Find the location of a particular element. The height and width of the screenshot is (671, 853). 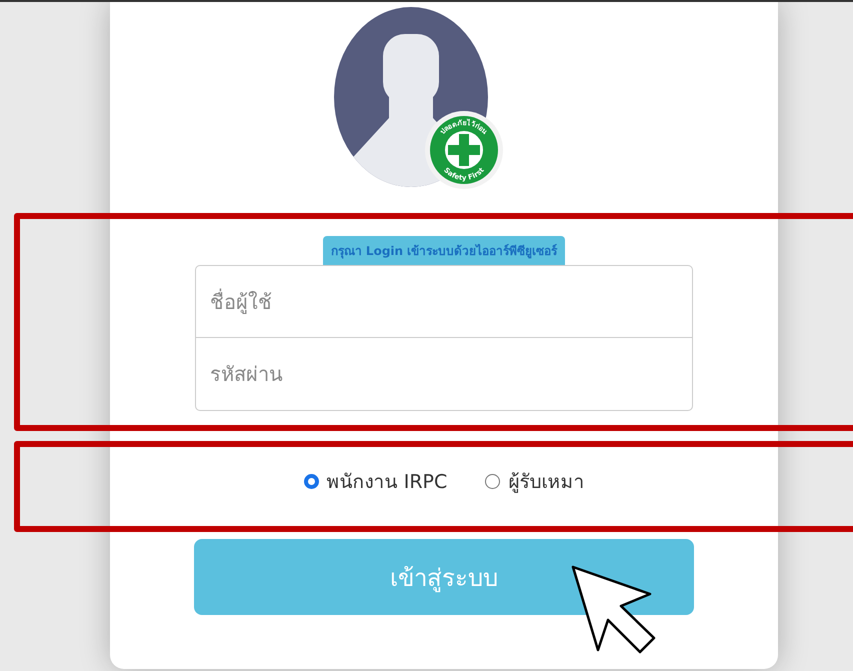

radio-label: พนักงาน IRPC is located at coordinates (387, 482).